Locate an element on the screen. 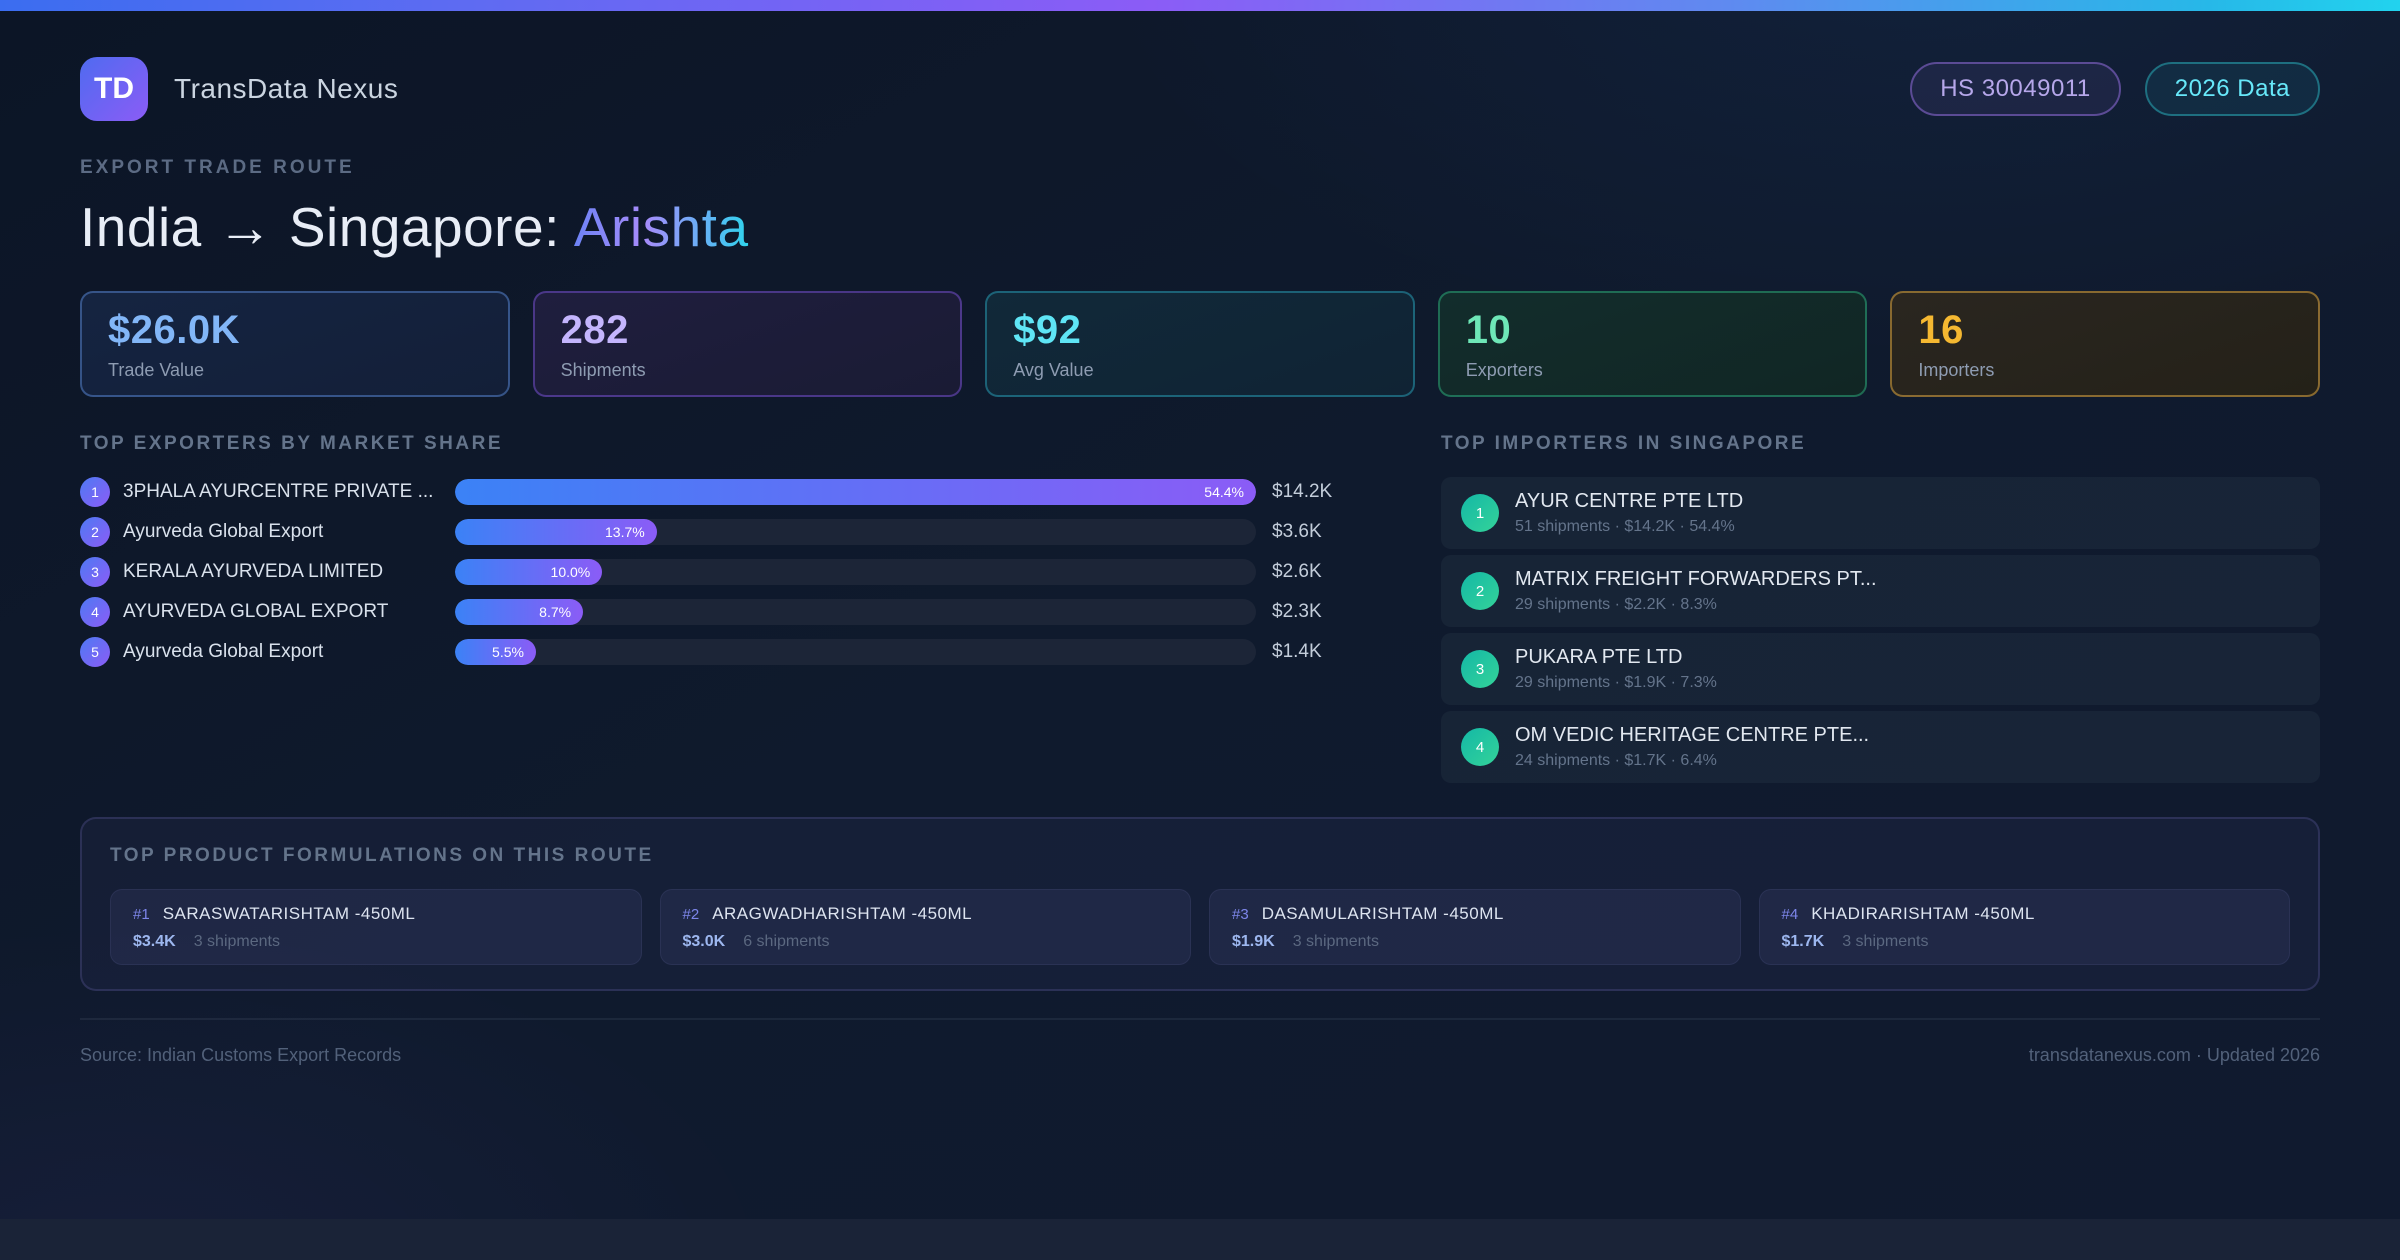 This screenshot has width=2400, height=1260. exporter-row: 4 AYURVEDA GLOBAL EXPORT 8.7% $2.3K is located at coordinates (717, 612).